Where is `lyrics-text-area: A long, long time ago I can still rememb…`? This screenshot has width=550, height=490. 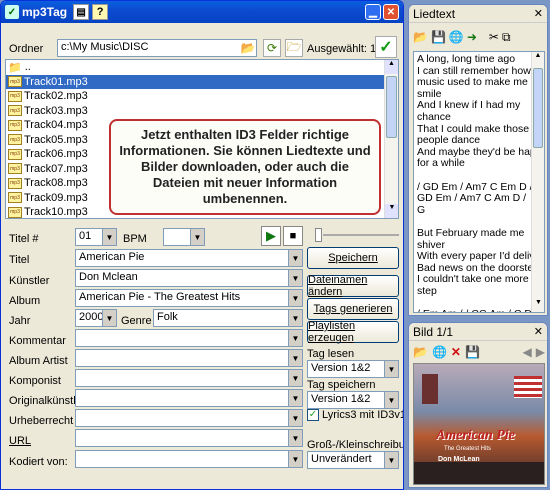
lyrics-text-area: A long, long time ago I can still rememb… is located at coordinates (479, 182).